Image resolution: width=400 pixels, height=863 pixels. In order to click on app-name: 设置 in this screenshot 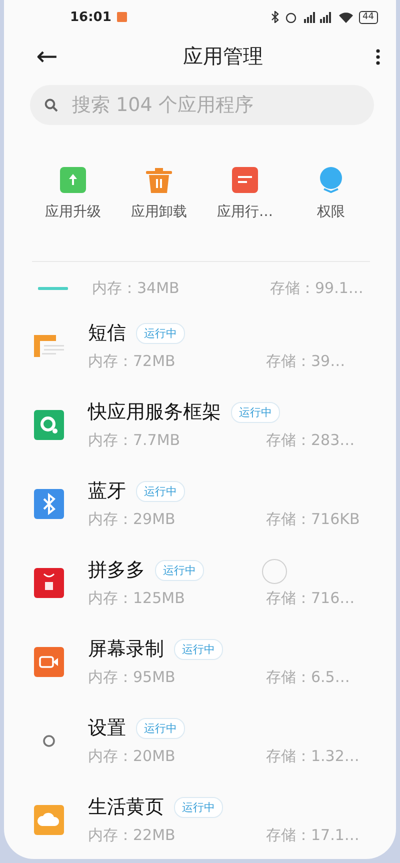, I will do `click(107, 728)`.